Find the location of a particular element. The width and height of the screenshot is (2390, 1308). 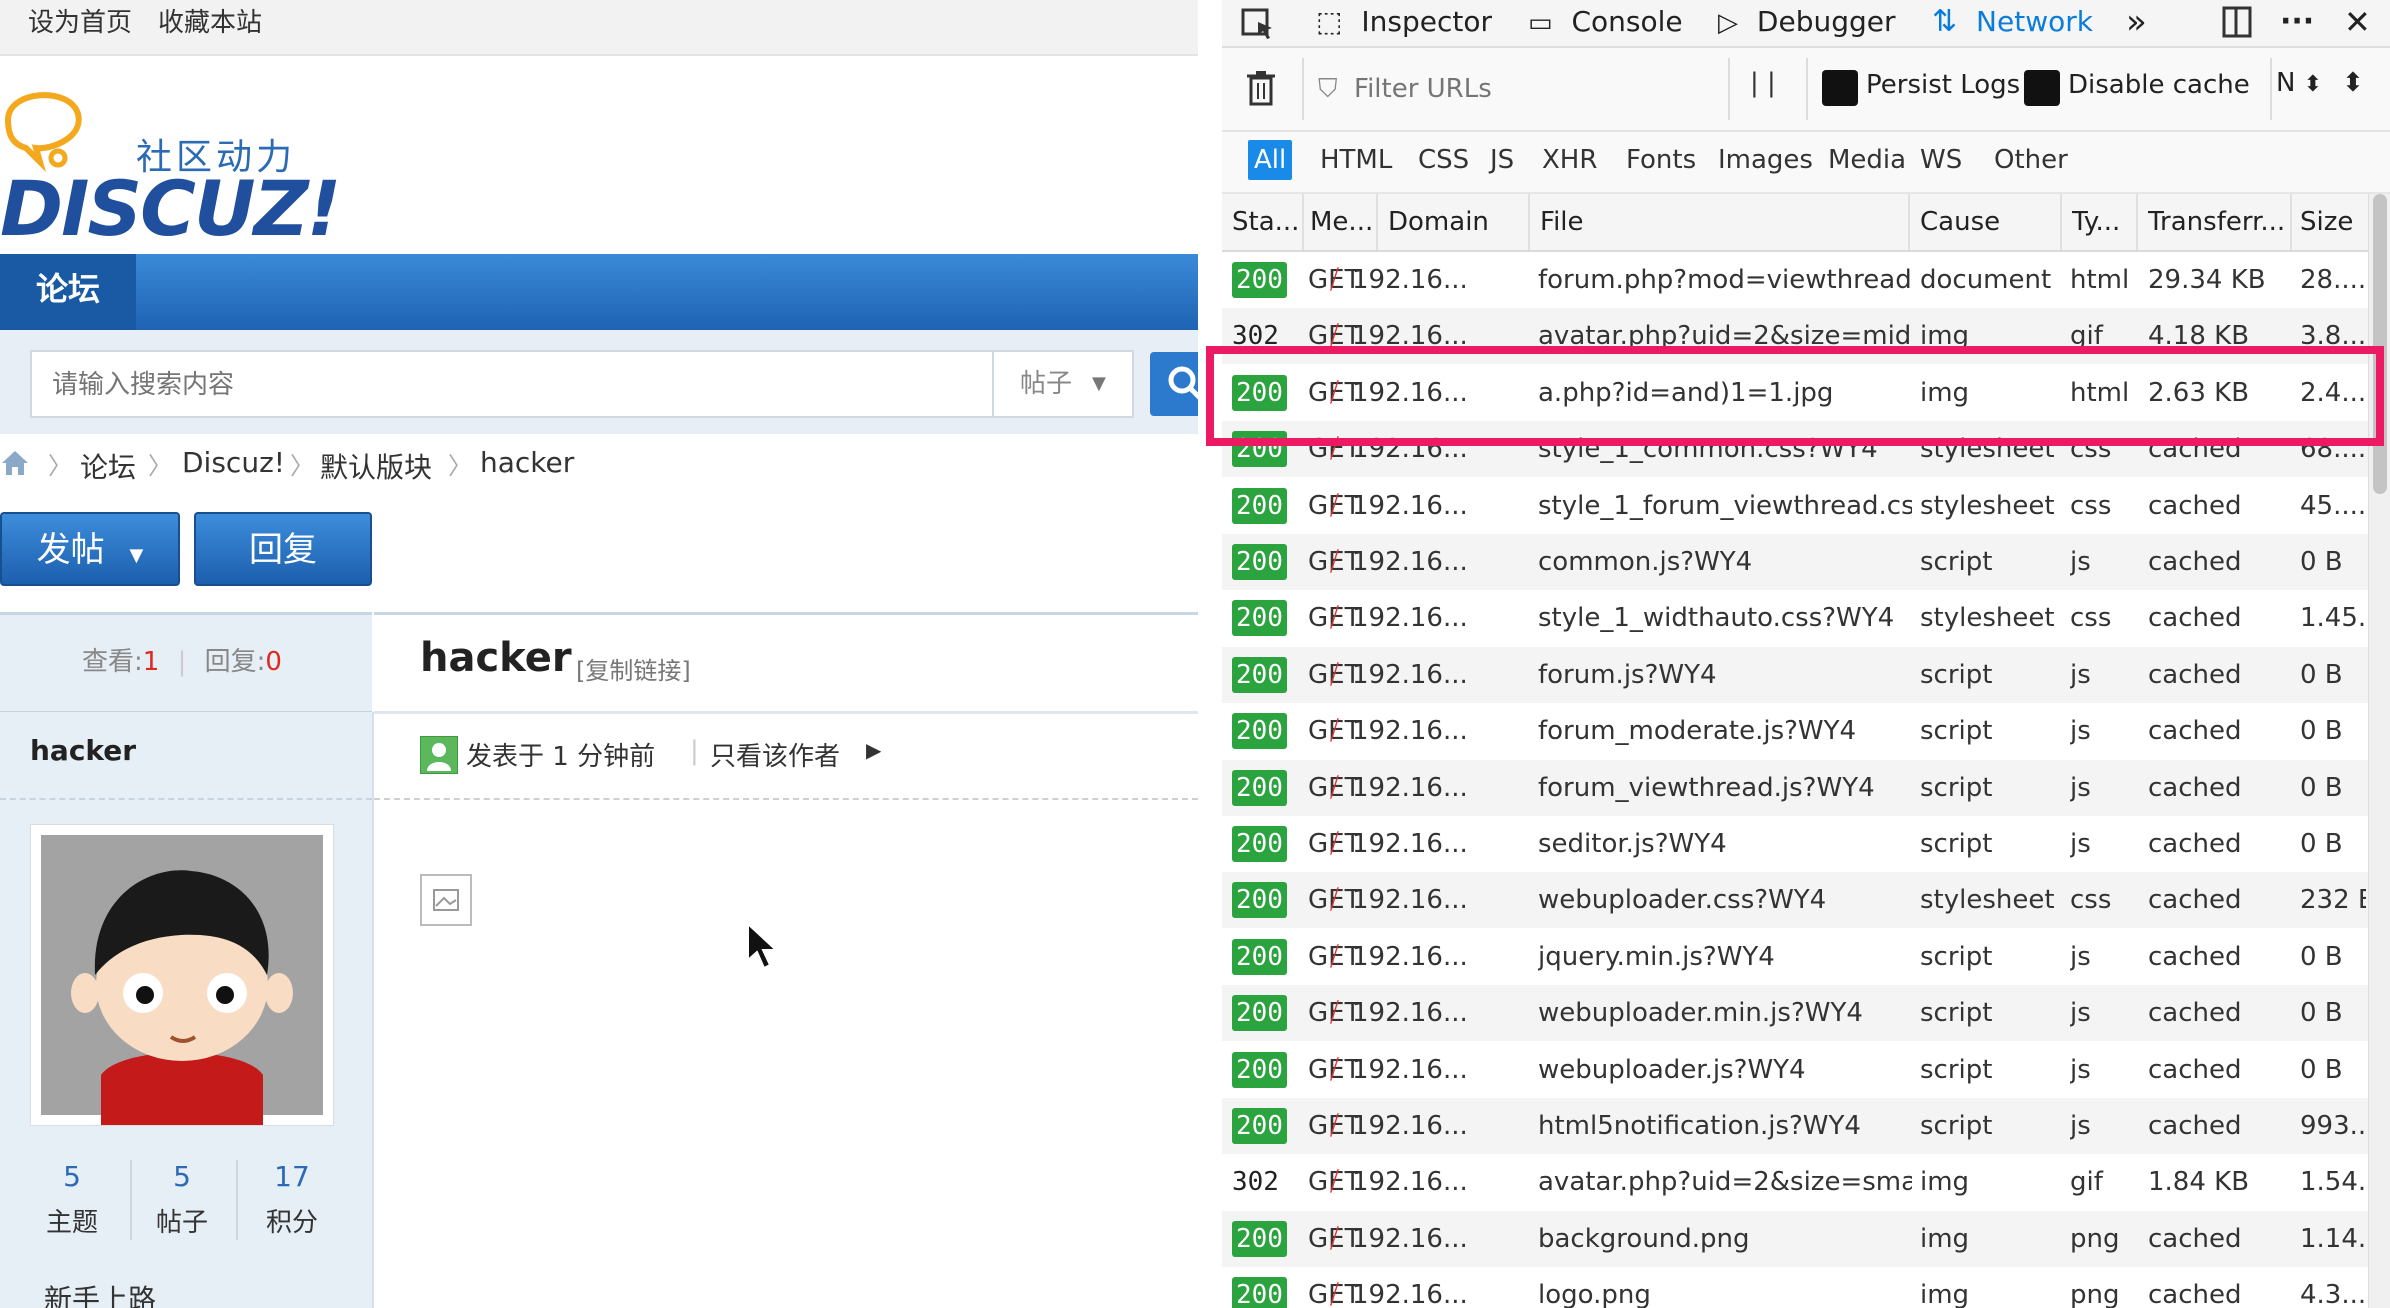

disable-cache-checkbox is located at coordinates (2042, 88).